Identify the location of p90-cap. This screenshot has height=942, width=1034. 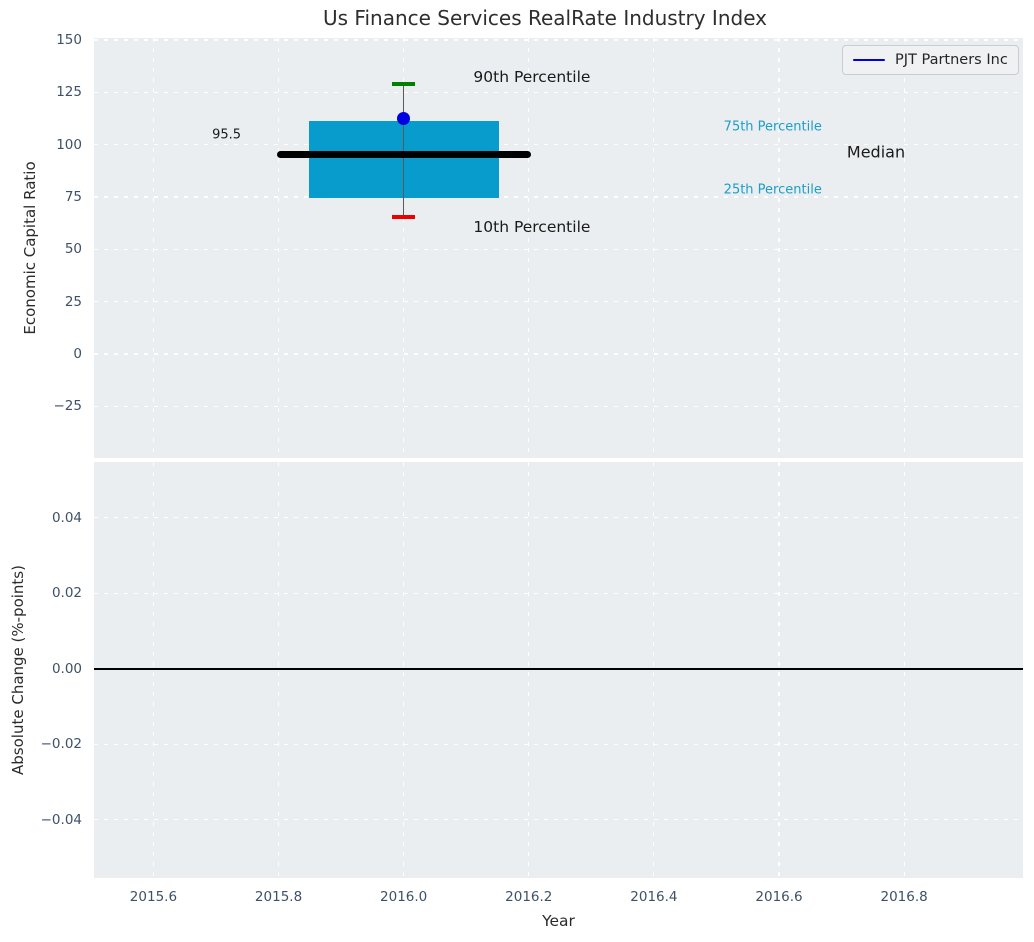
(403, 84).